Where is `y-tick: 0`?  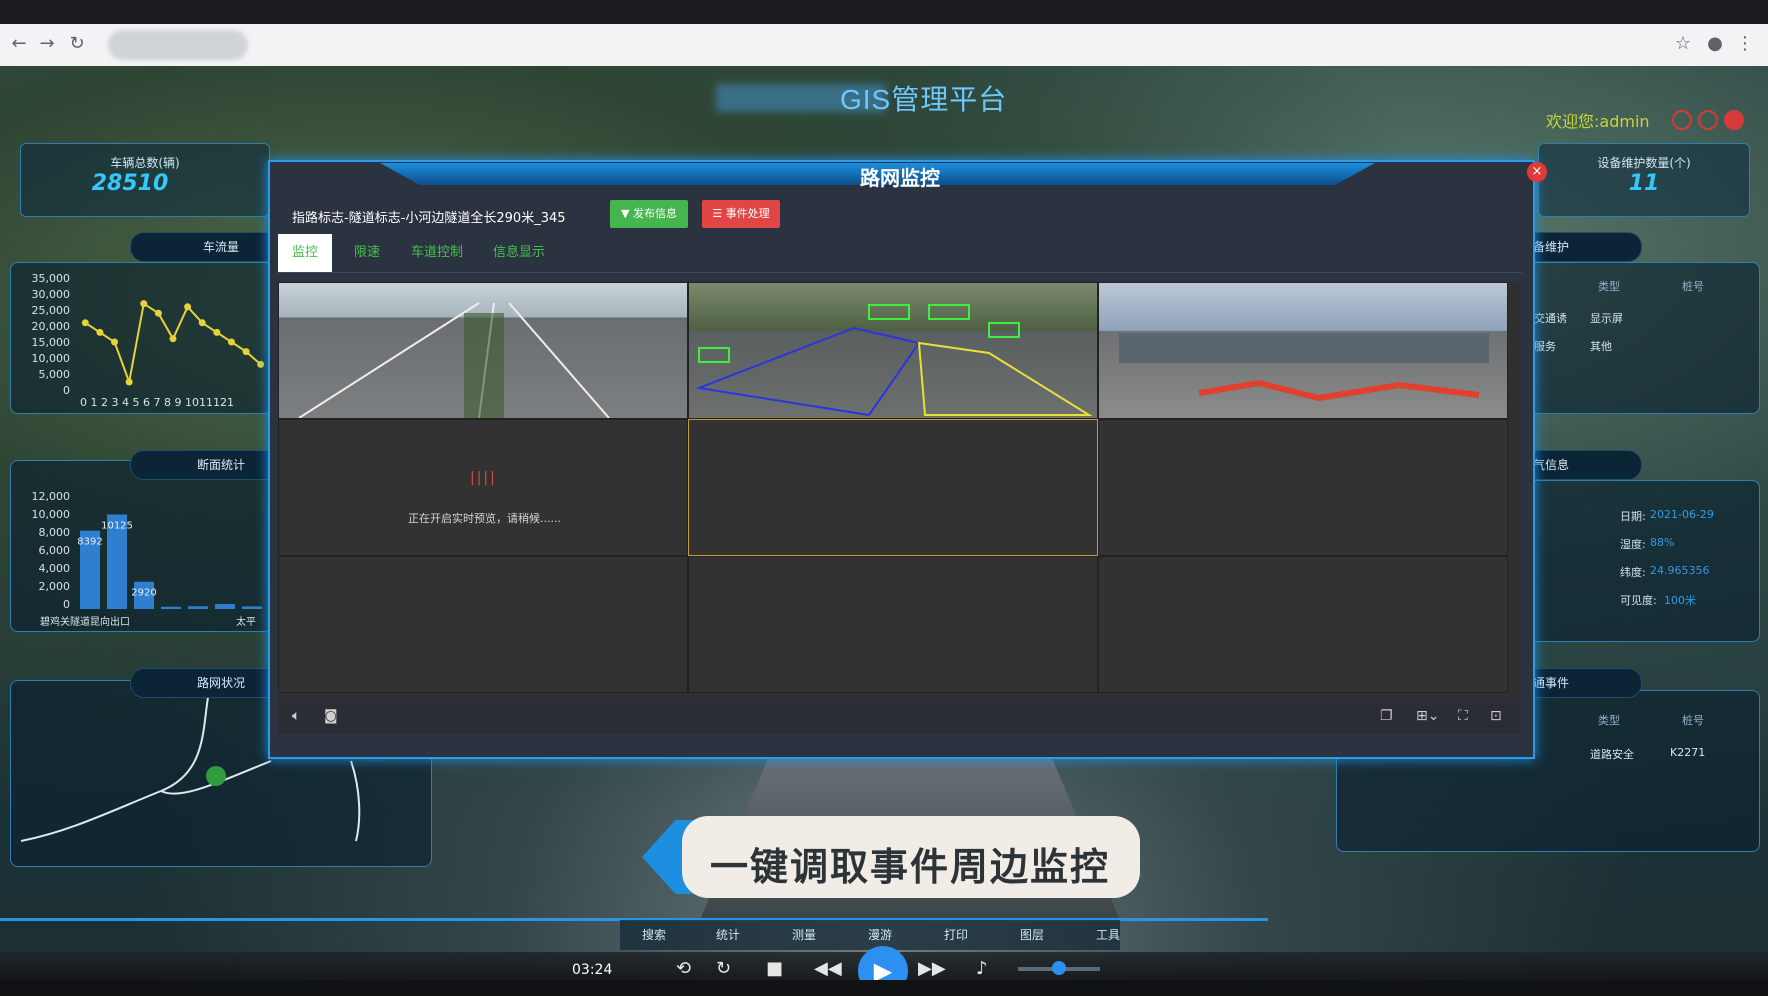 y-tick: 0 is located at coordinates (66, 390).